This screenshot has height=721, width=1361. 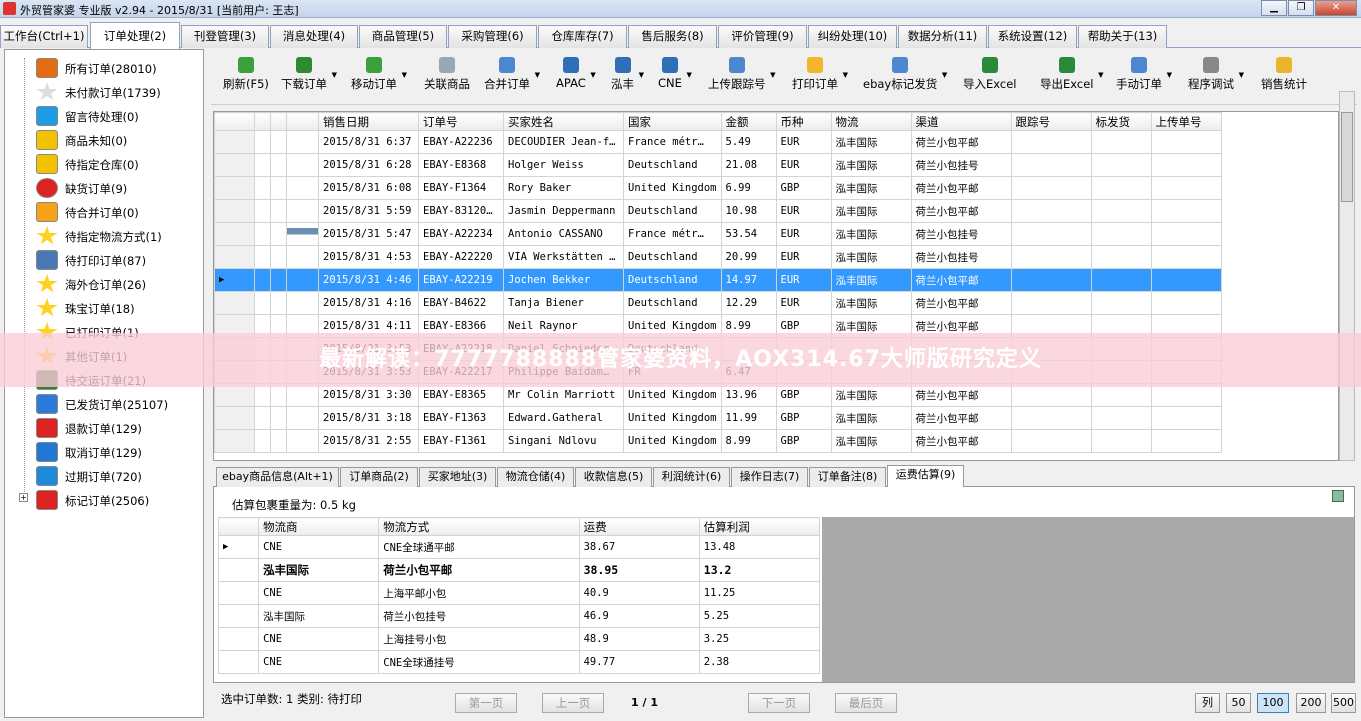 I want to click on grid-scrollbar, so click(x=1347, y=276).